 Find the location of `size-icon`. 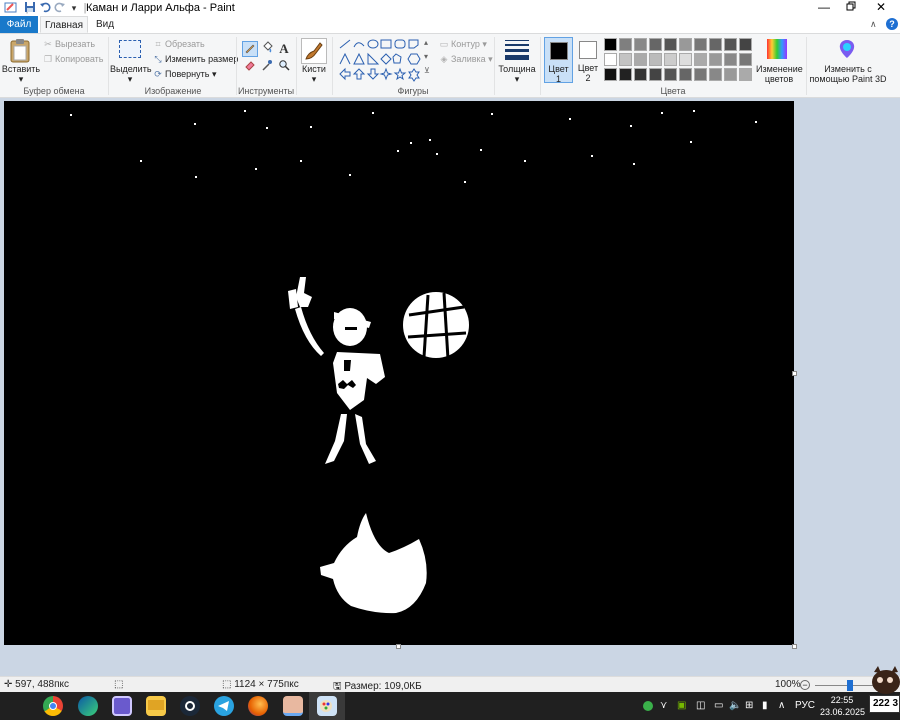

size-icon is located at coordinates (517, 50).